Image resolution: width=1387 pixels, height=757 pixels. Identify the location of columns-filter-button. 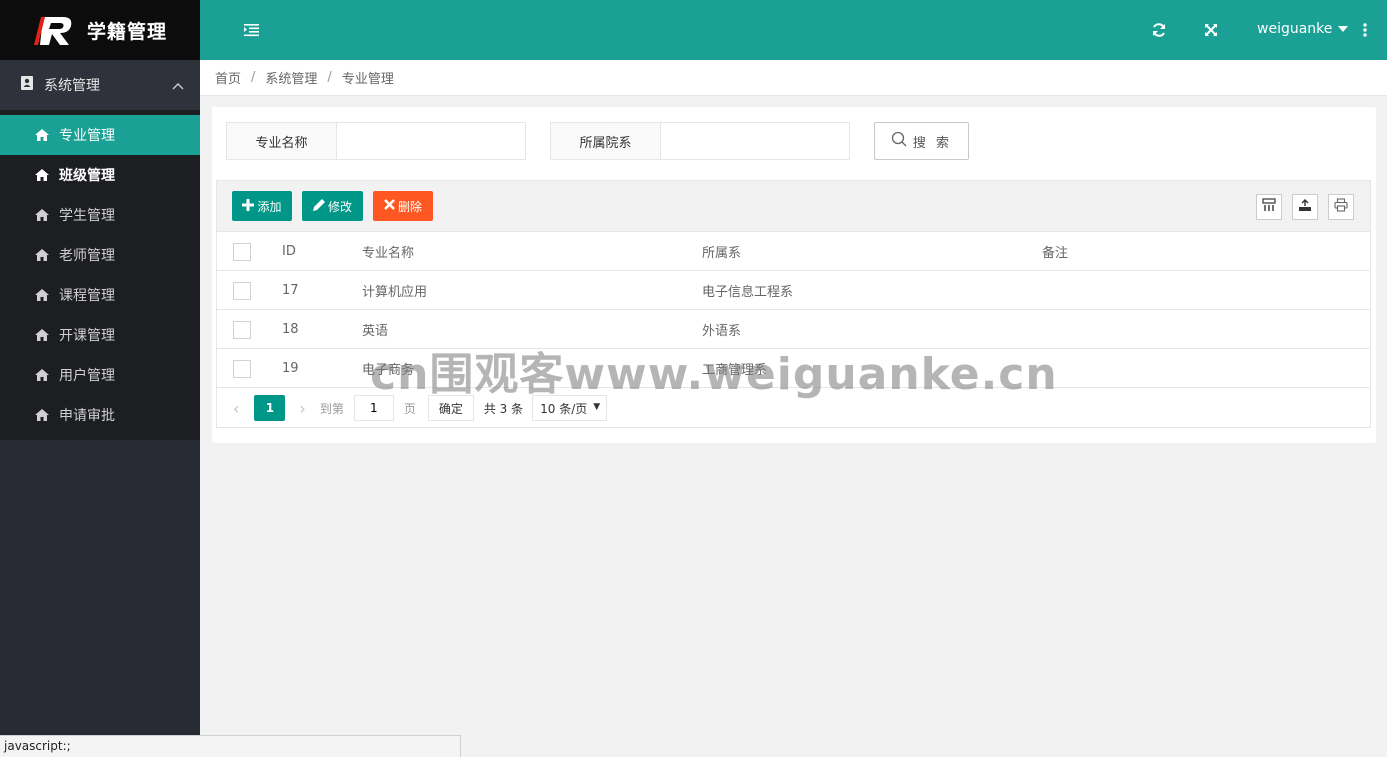
(1269, 207).